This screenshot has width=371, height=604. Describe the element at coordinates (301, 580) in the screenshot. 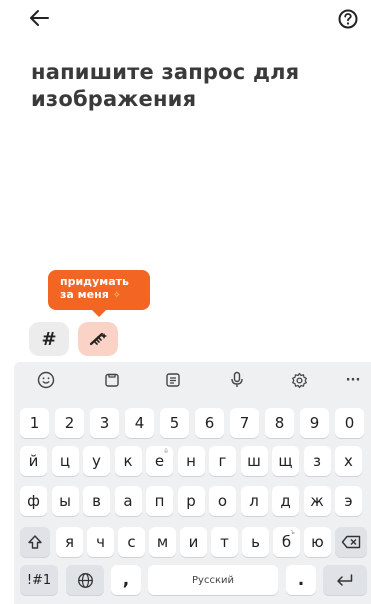

I see `period-key: .` at that location.